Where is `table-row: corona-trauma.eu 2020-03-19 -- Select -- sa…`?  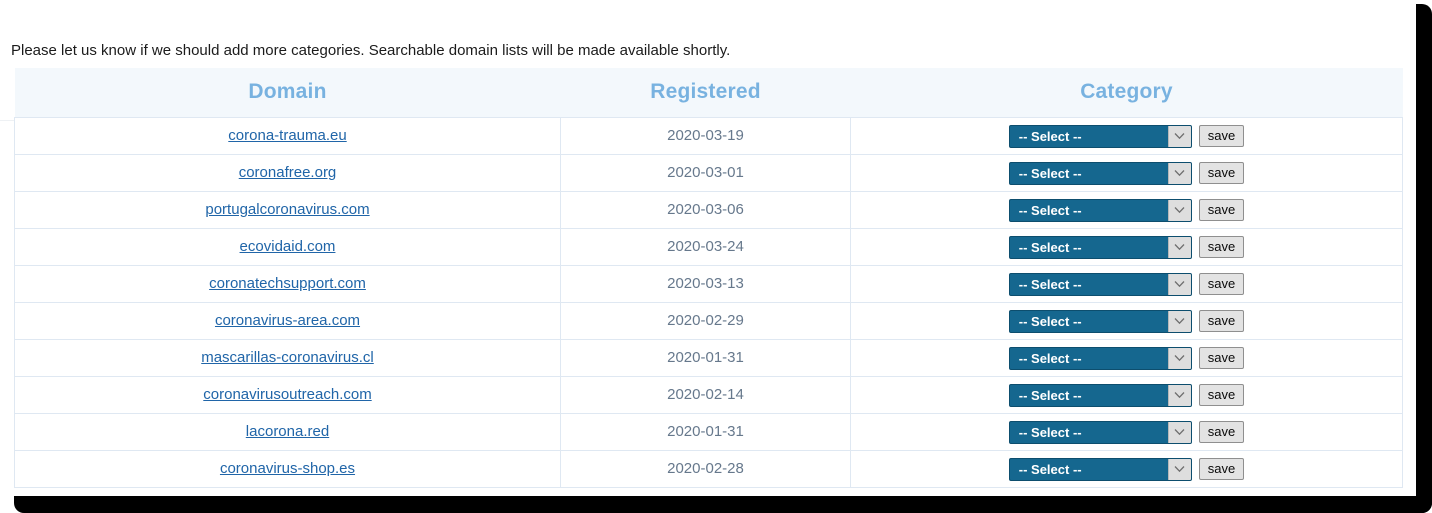
table-row: corona-trauma.eu 2020-03-19 -- Select -- sa… is located at coordinates (708, 136).